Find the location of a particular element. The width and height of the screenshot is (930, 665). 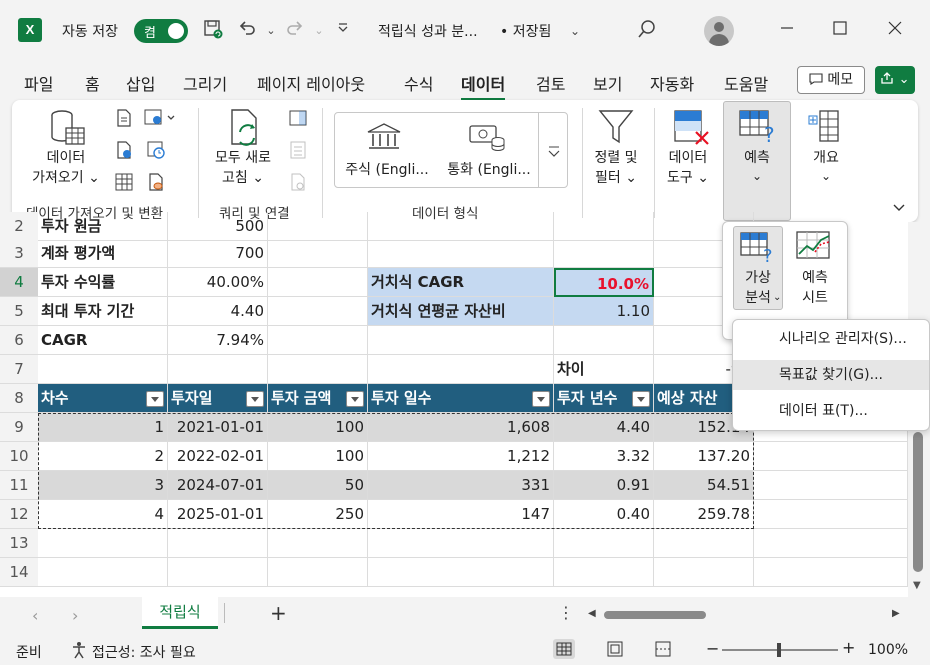

table-header-date: 투자일 is located at coordinates (218, 398).